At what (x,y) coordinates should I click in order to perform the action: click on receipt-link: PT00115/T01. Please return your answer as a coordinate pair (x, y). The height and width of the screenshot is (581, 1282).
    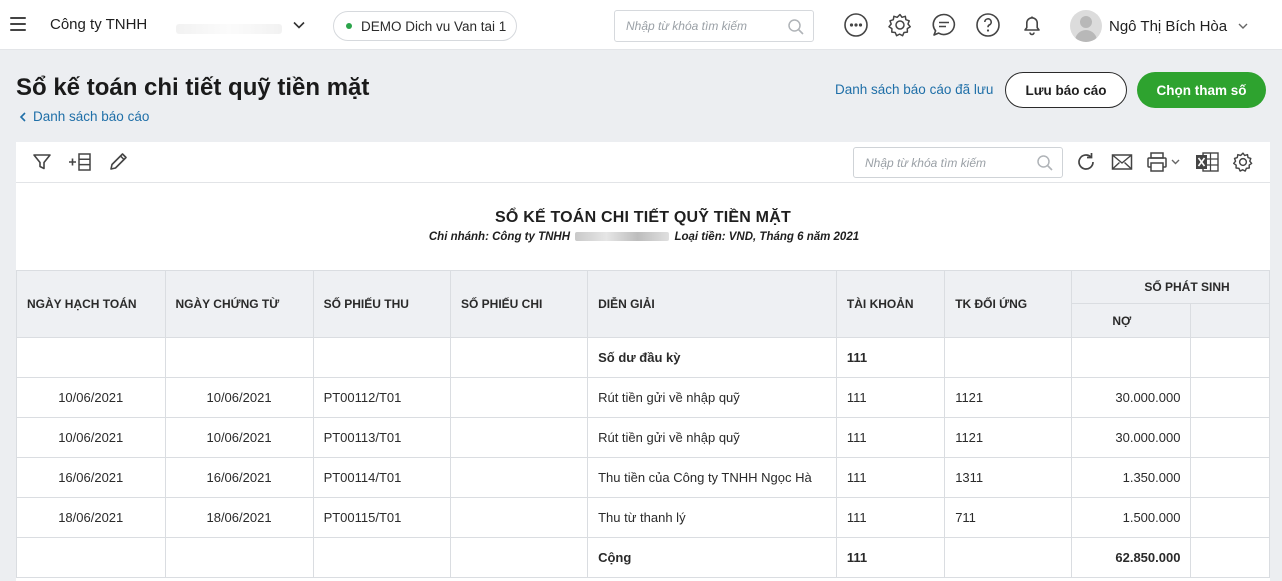
    Looking at the image, I should click on (381, 517).